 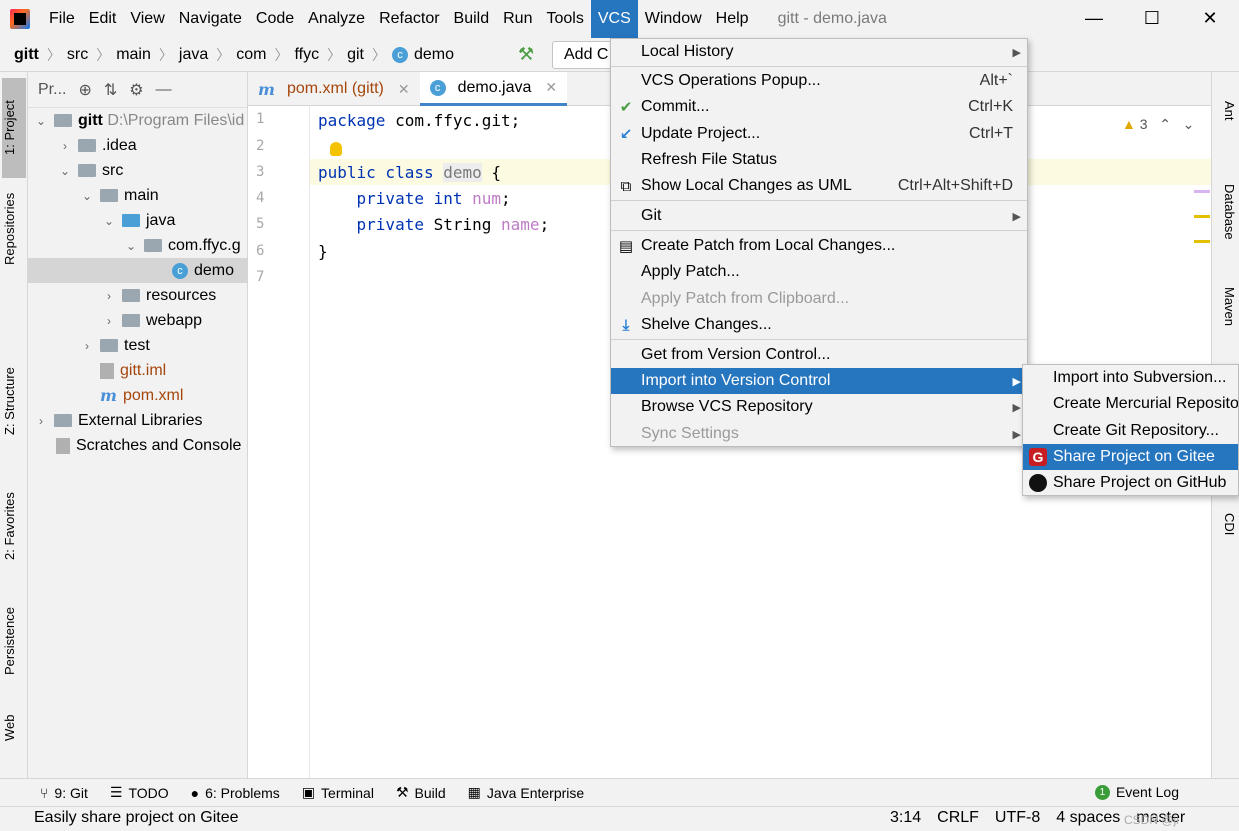 I want to click on menu-window: Window, so click(x=673, y=19).